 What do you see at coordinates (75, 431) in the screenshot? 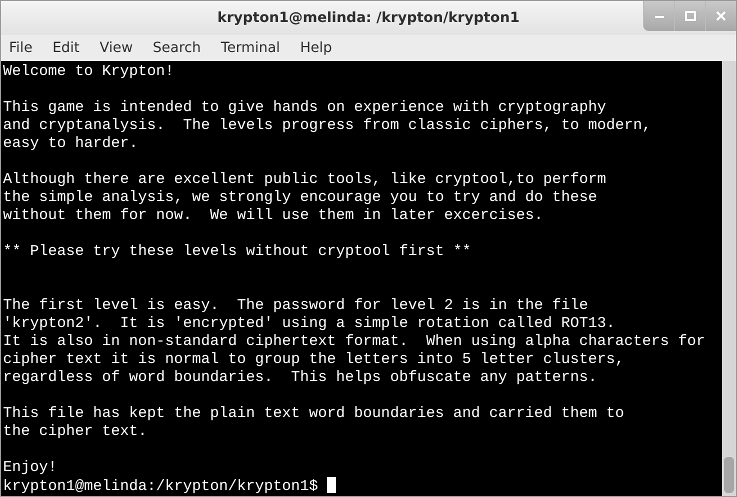
I see `terminal-line: the cipher text.` at bounding box center [75, 431].